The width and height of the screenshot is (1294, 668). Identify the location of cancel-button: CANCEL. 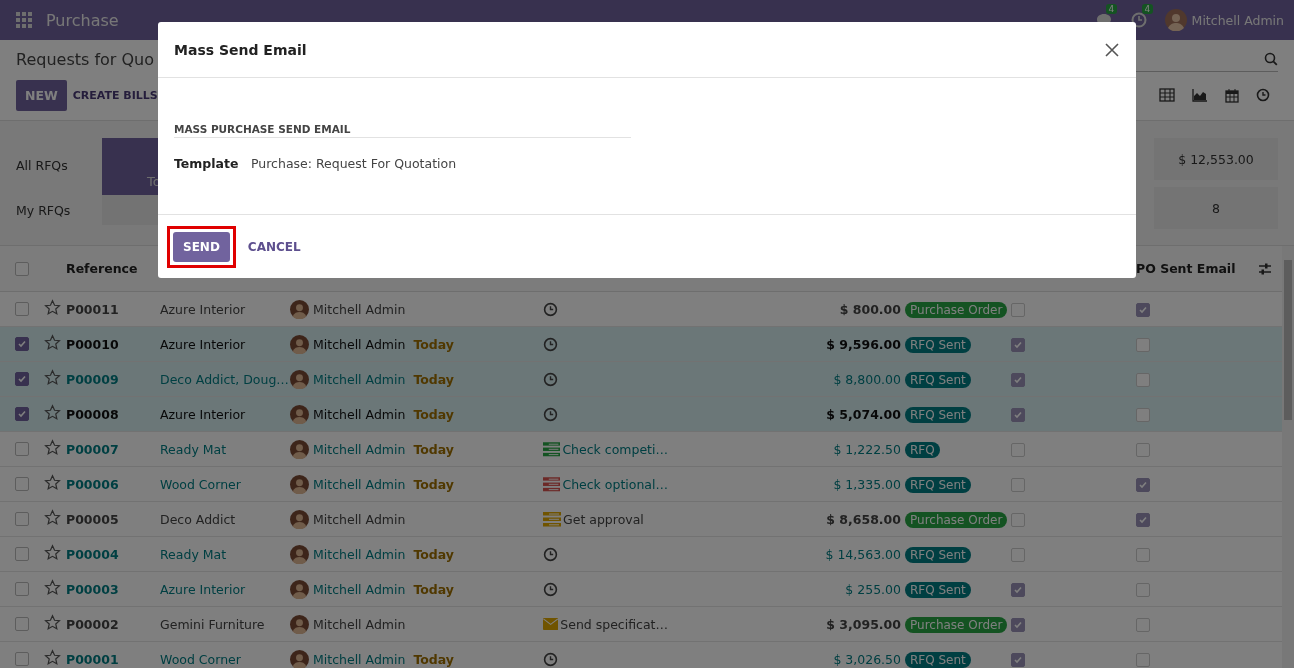
(274, 246).